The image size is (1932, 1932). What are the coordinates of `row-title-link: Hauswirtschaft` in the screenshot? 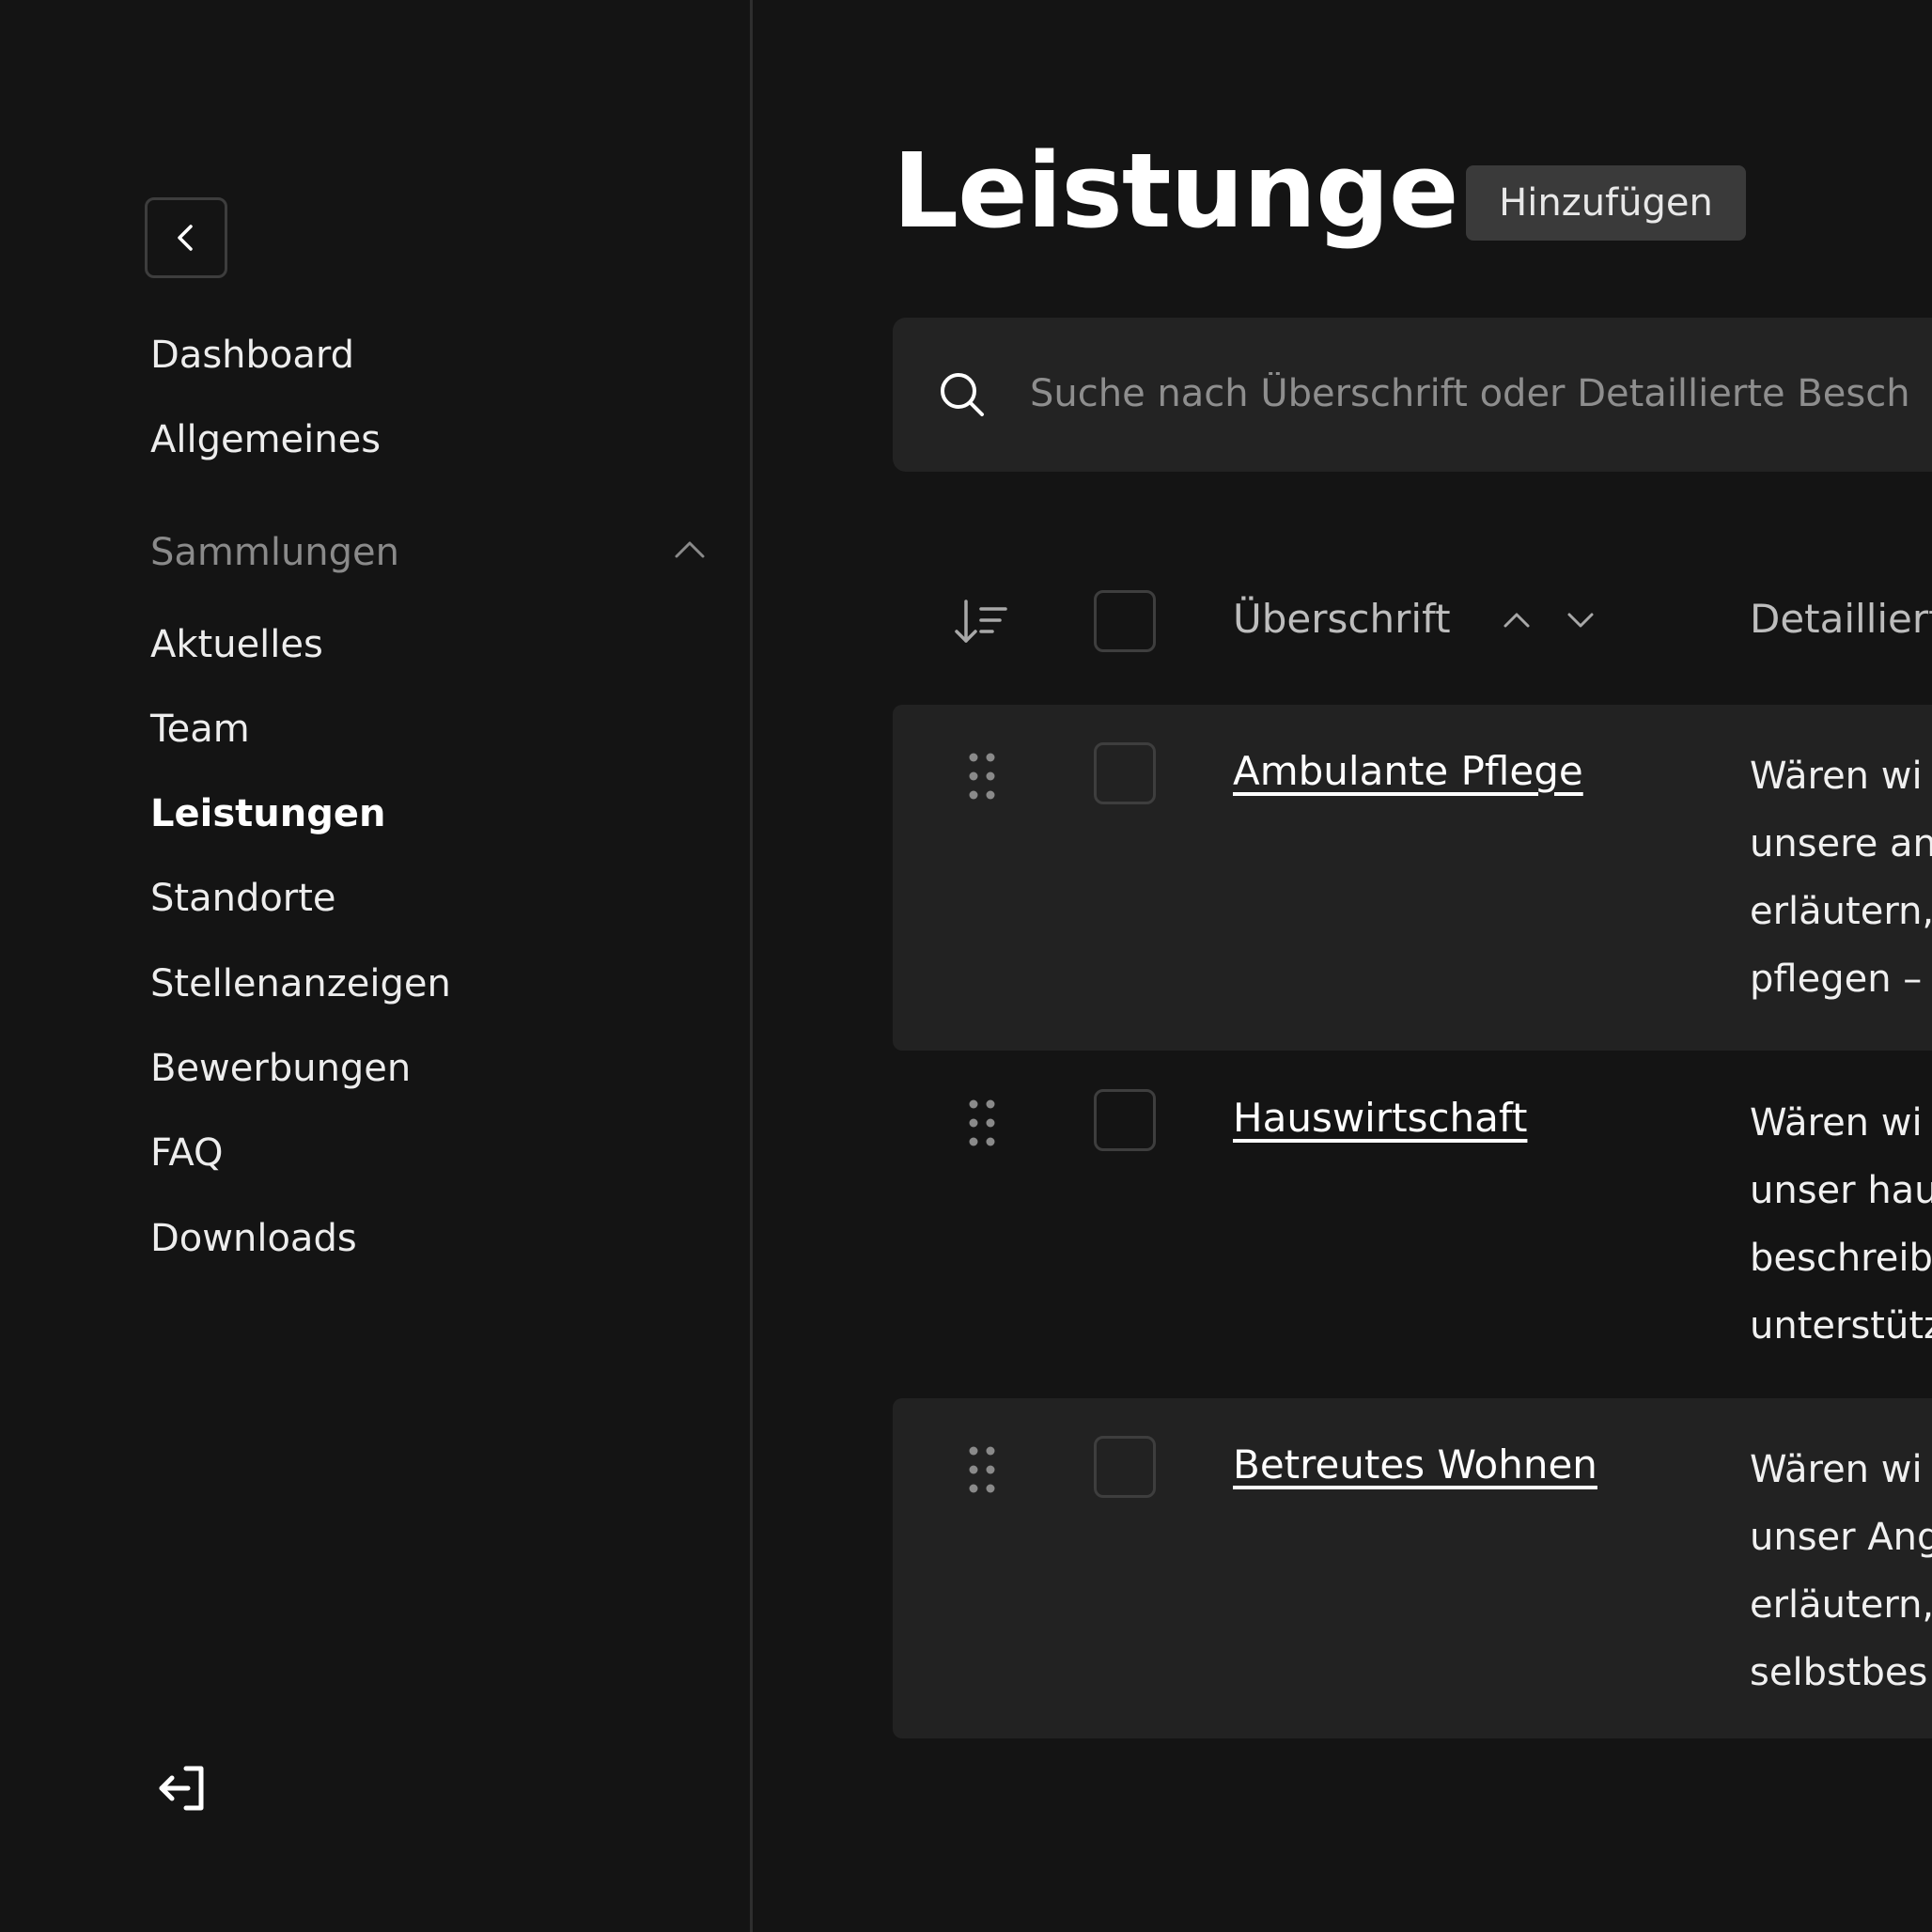 It's located at (1380, 1118).